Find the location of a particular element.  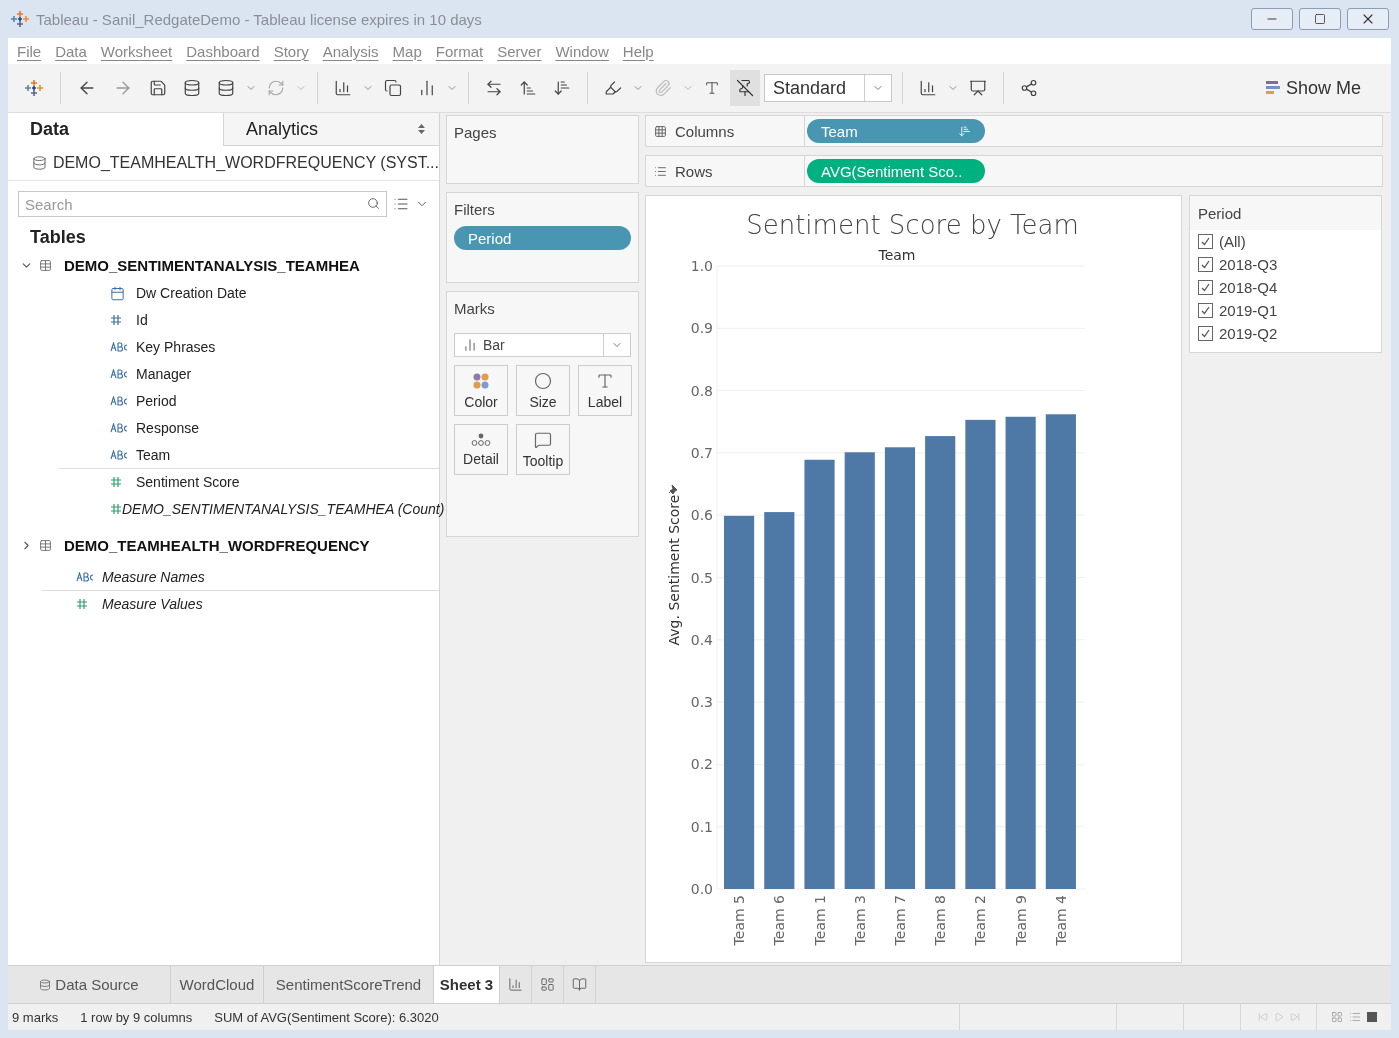

field-name: Response is located at coordinates (168, 428).